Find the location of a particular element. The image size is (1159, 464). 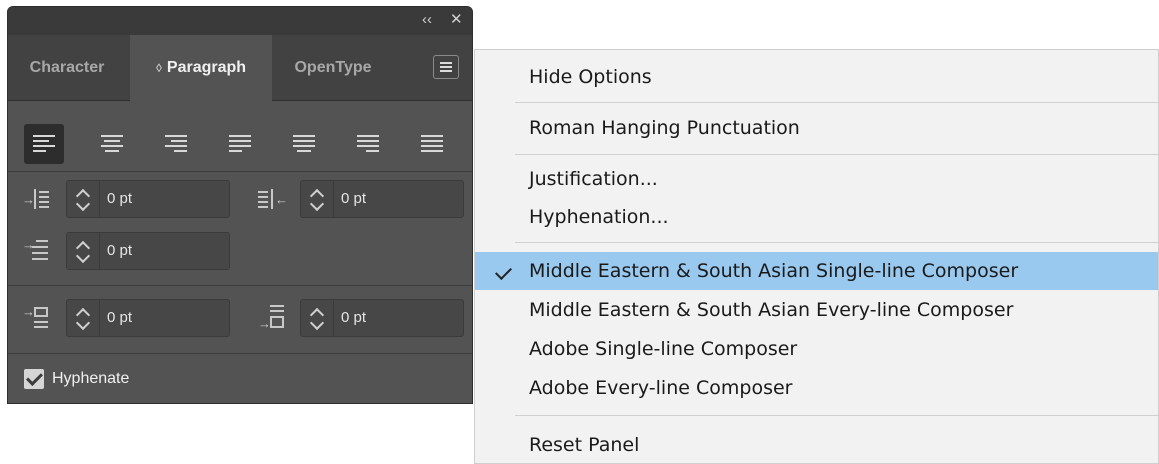

left-indent-field: 0 pt is located at coordinates (148, 199).